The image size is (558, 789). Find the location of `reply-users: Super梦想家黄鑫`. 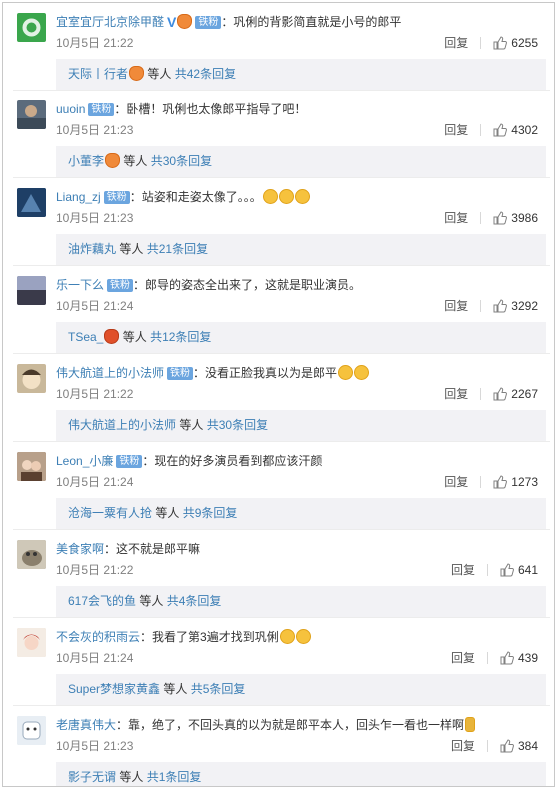

reply-users: Super梦想家黄鑫 is located at coordinates (114, 689).